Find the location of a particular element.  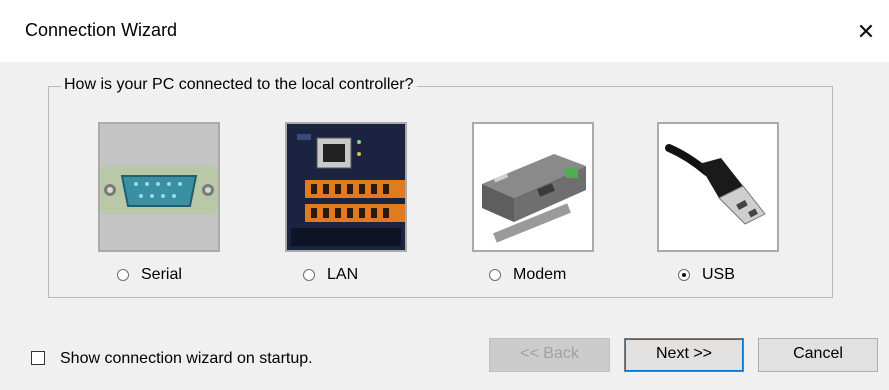

back-button: << Back is located at coordinates (549, 355).